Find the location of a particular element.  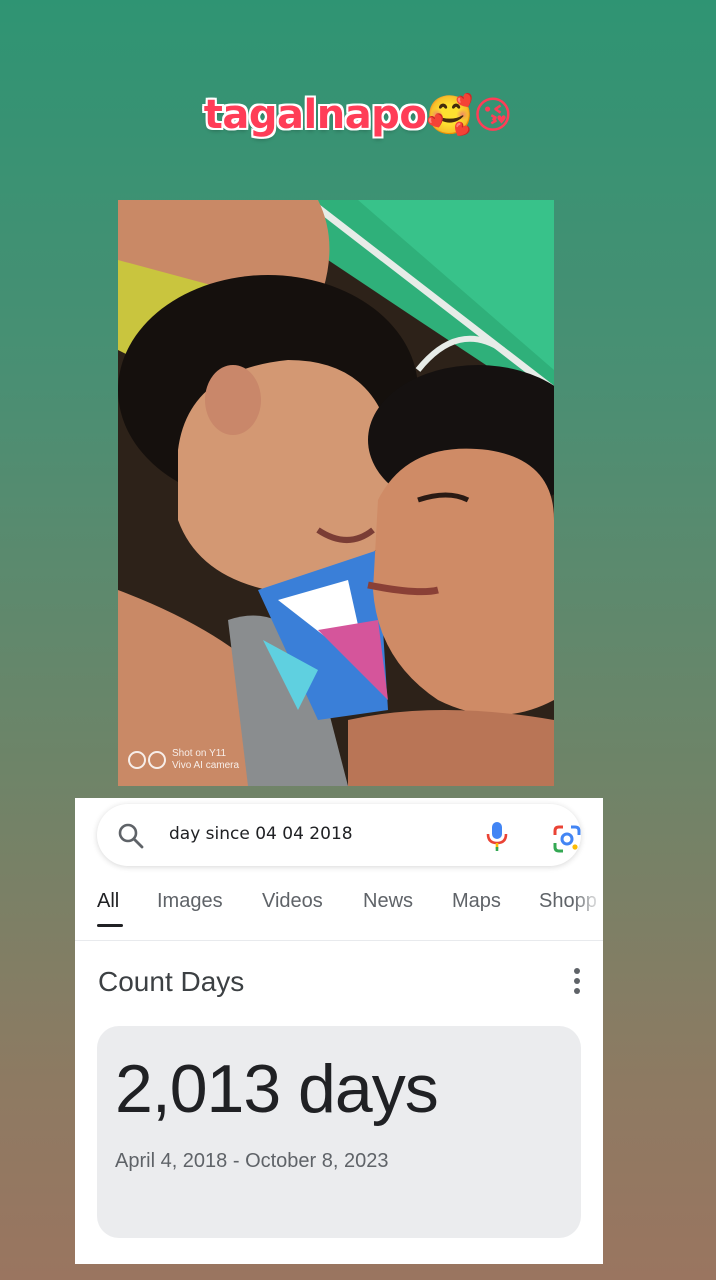

more-options-icon is located at coordinates (577, 983).